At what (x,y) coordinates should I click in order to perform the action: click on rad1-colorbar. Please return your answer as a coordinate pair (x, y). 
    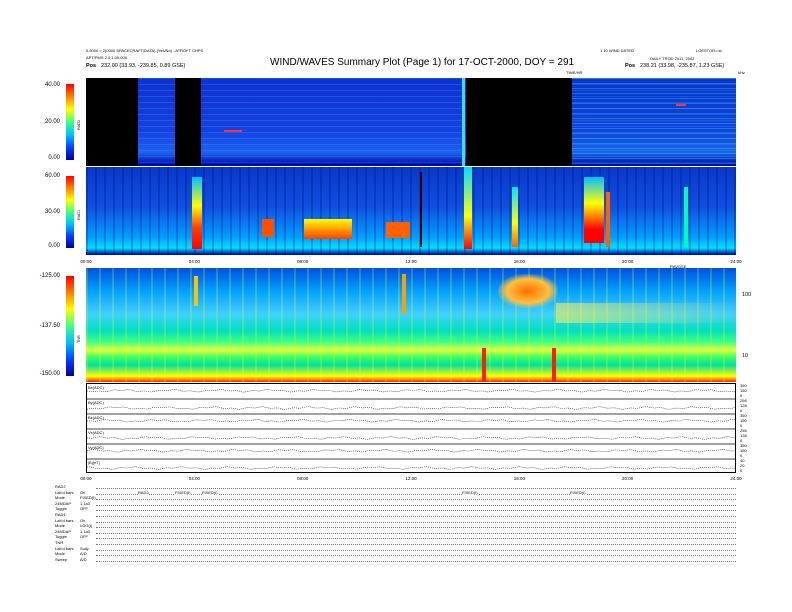
    Looking at the image, I should click on (70, 212).